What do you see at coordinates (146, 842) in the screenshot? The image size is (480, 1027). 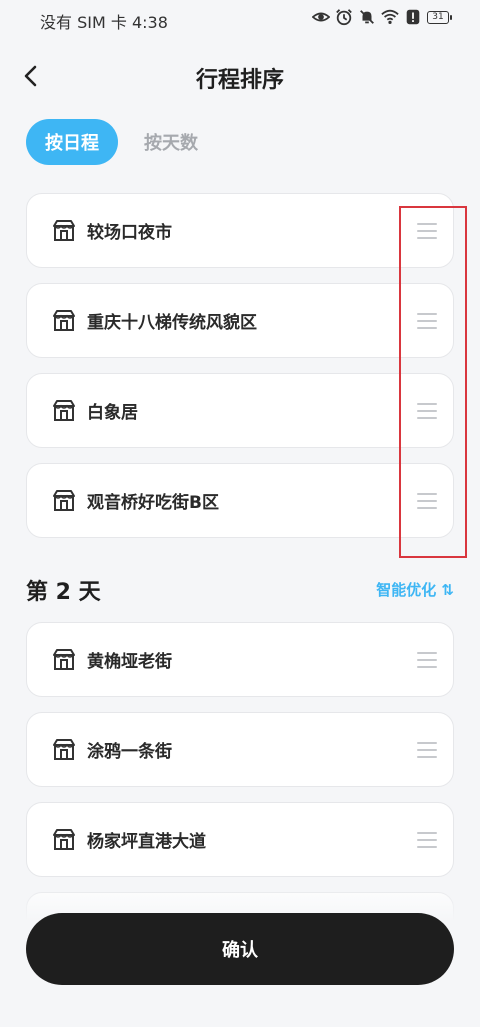 I see `list-item-name: 杨家坪直港大道` at bounding box center [146, 842].